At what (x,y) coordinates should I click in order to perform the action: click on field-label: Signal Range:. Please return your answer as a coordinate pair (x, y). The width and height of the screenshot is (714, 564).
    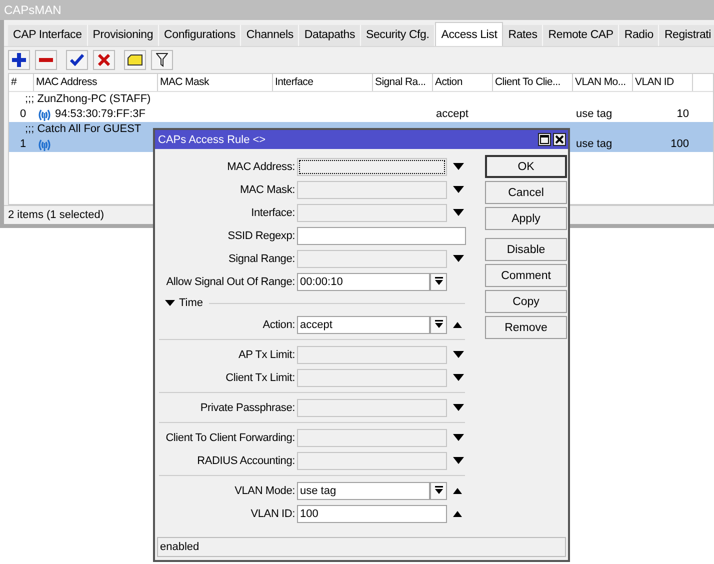
    Looking at the image, I should click on (261, 258).